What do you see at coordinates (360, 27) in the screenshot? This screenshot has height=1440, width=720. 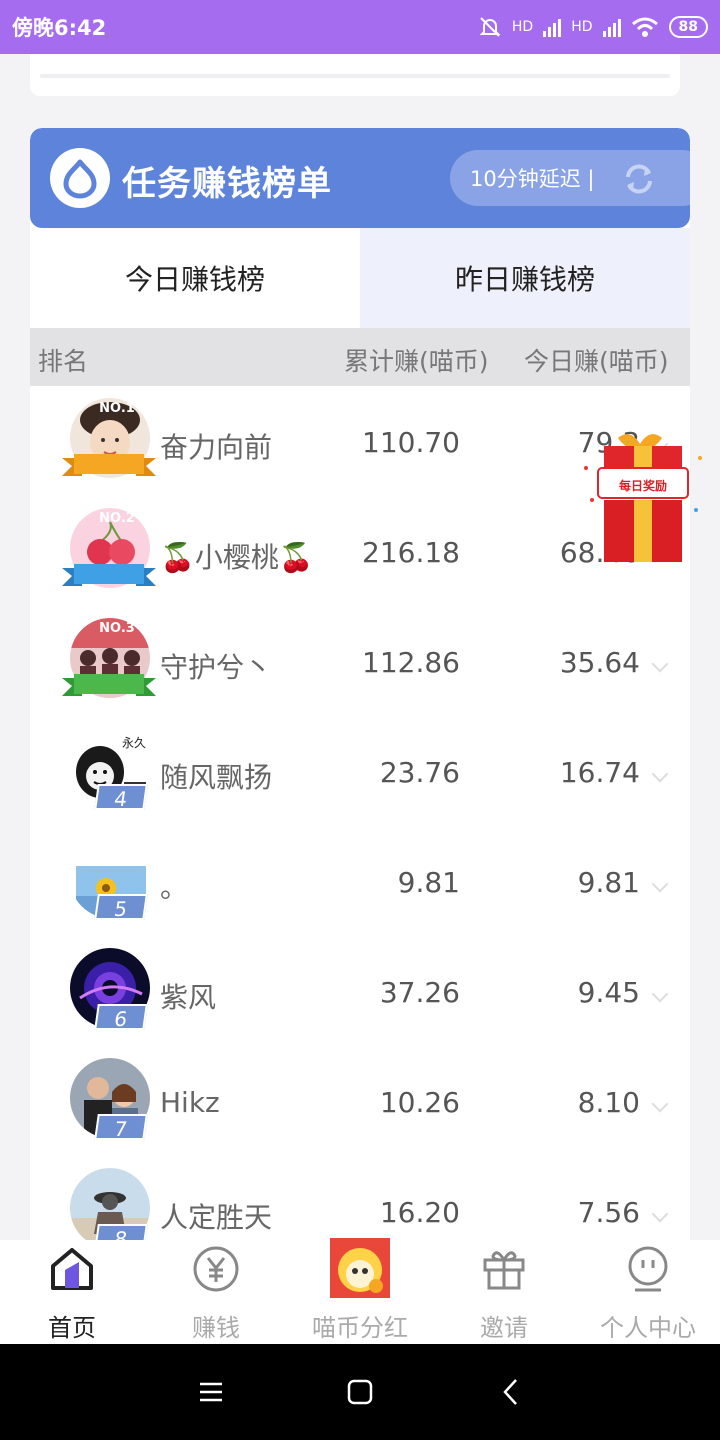 I see `status-bar: 傍晚6:42 HD HD 88` at bounding box center [360, 27].